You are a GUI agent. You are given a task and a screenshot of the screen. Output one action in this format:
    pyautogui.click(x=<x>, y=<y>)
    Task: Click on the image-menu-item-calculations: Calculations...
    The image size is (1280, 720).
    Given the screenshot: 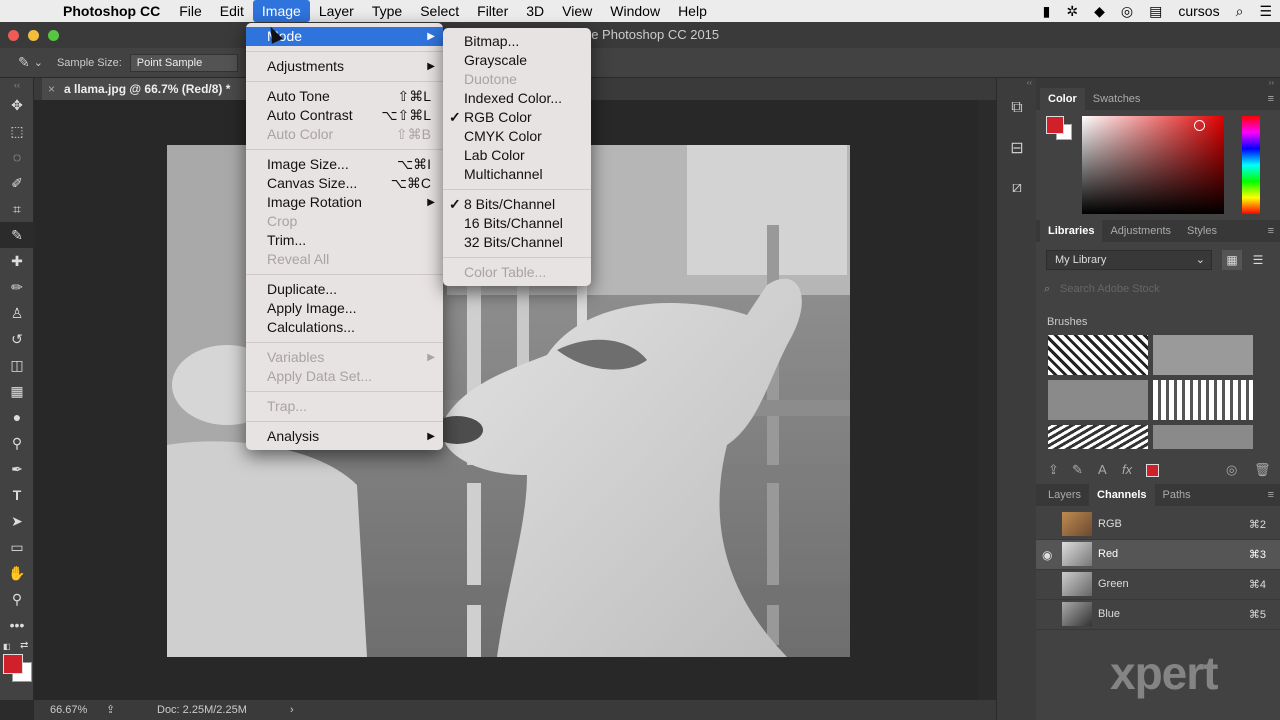 What is the action you would take?
    pyautogui.click(x=344, y=327)
    